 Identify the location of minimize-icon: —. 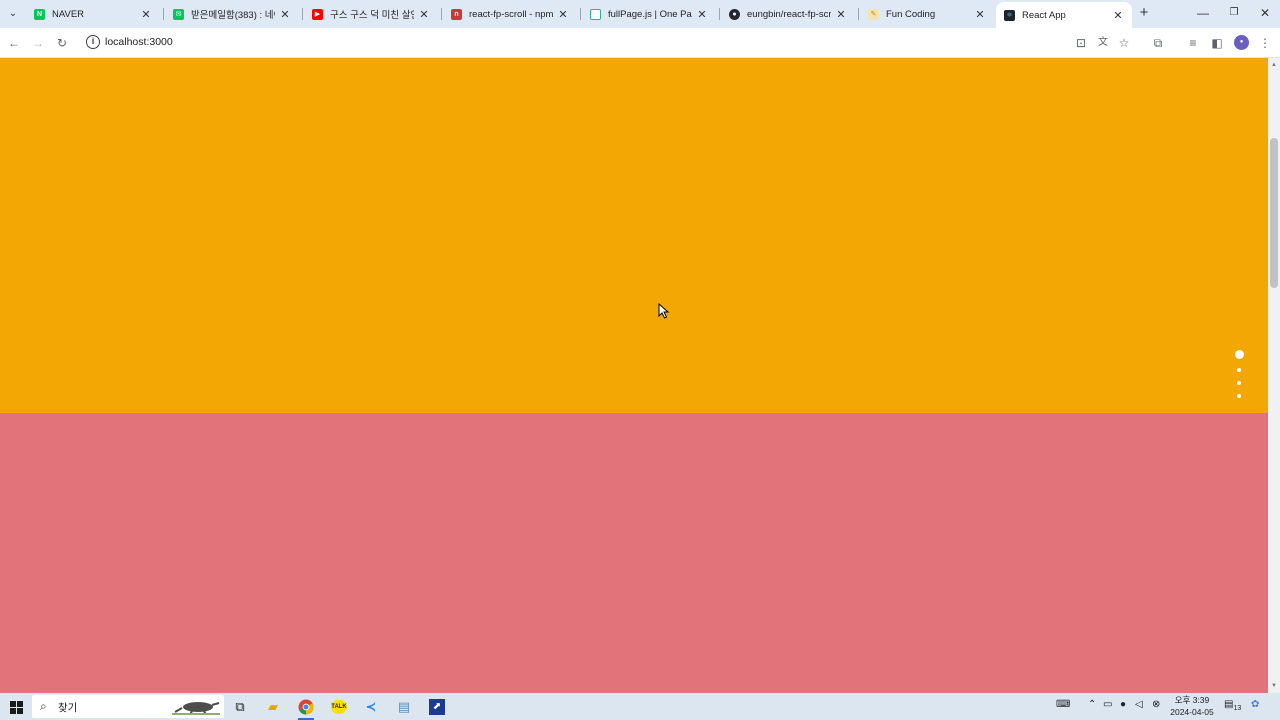
(1203, 13).